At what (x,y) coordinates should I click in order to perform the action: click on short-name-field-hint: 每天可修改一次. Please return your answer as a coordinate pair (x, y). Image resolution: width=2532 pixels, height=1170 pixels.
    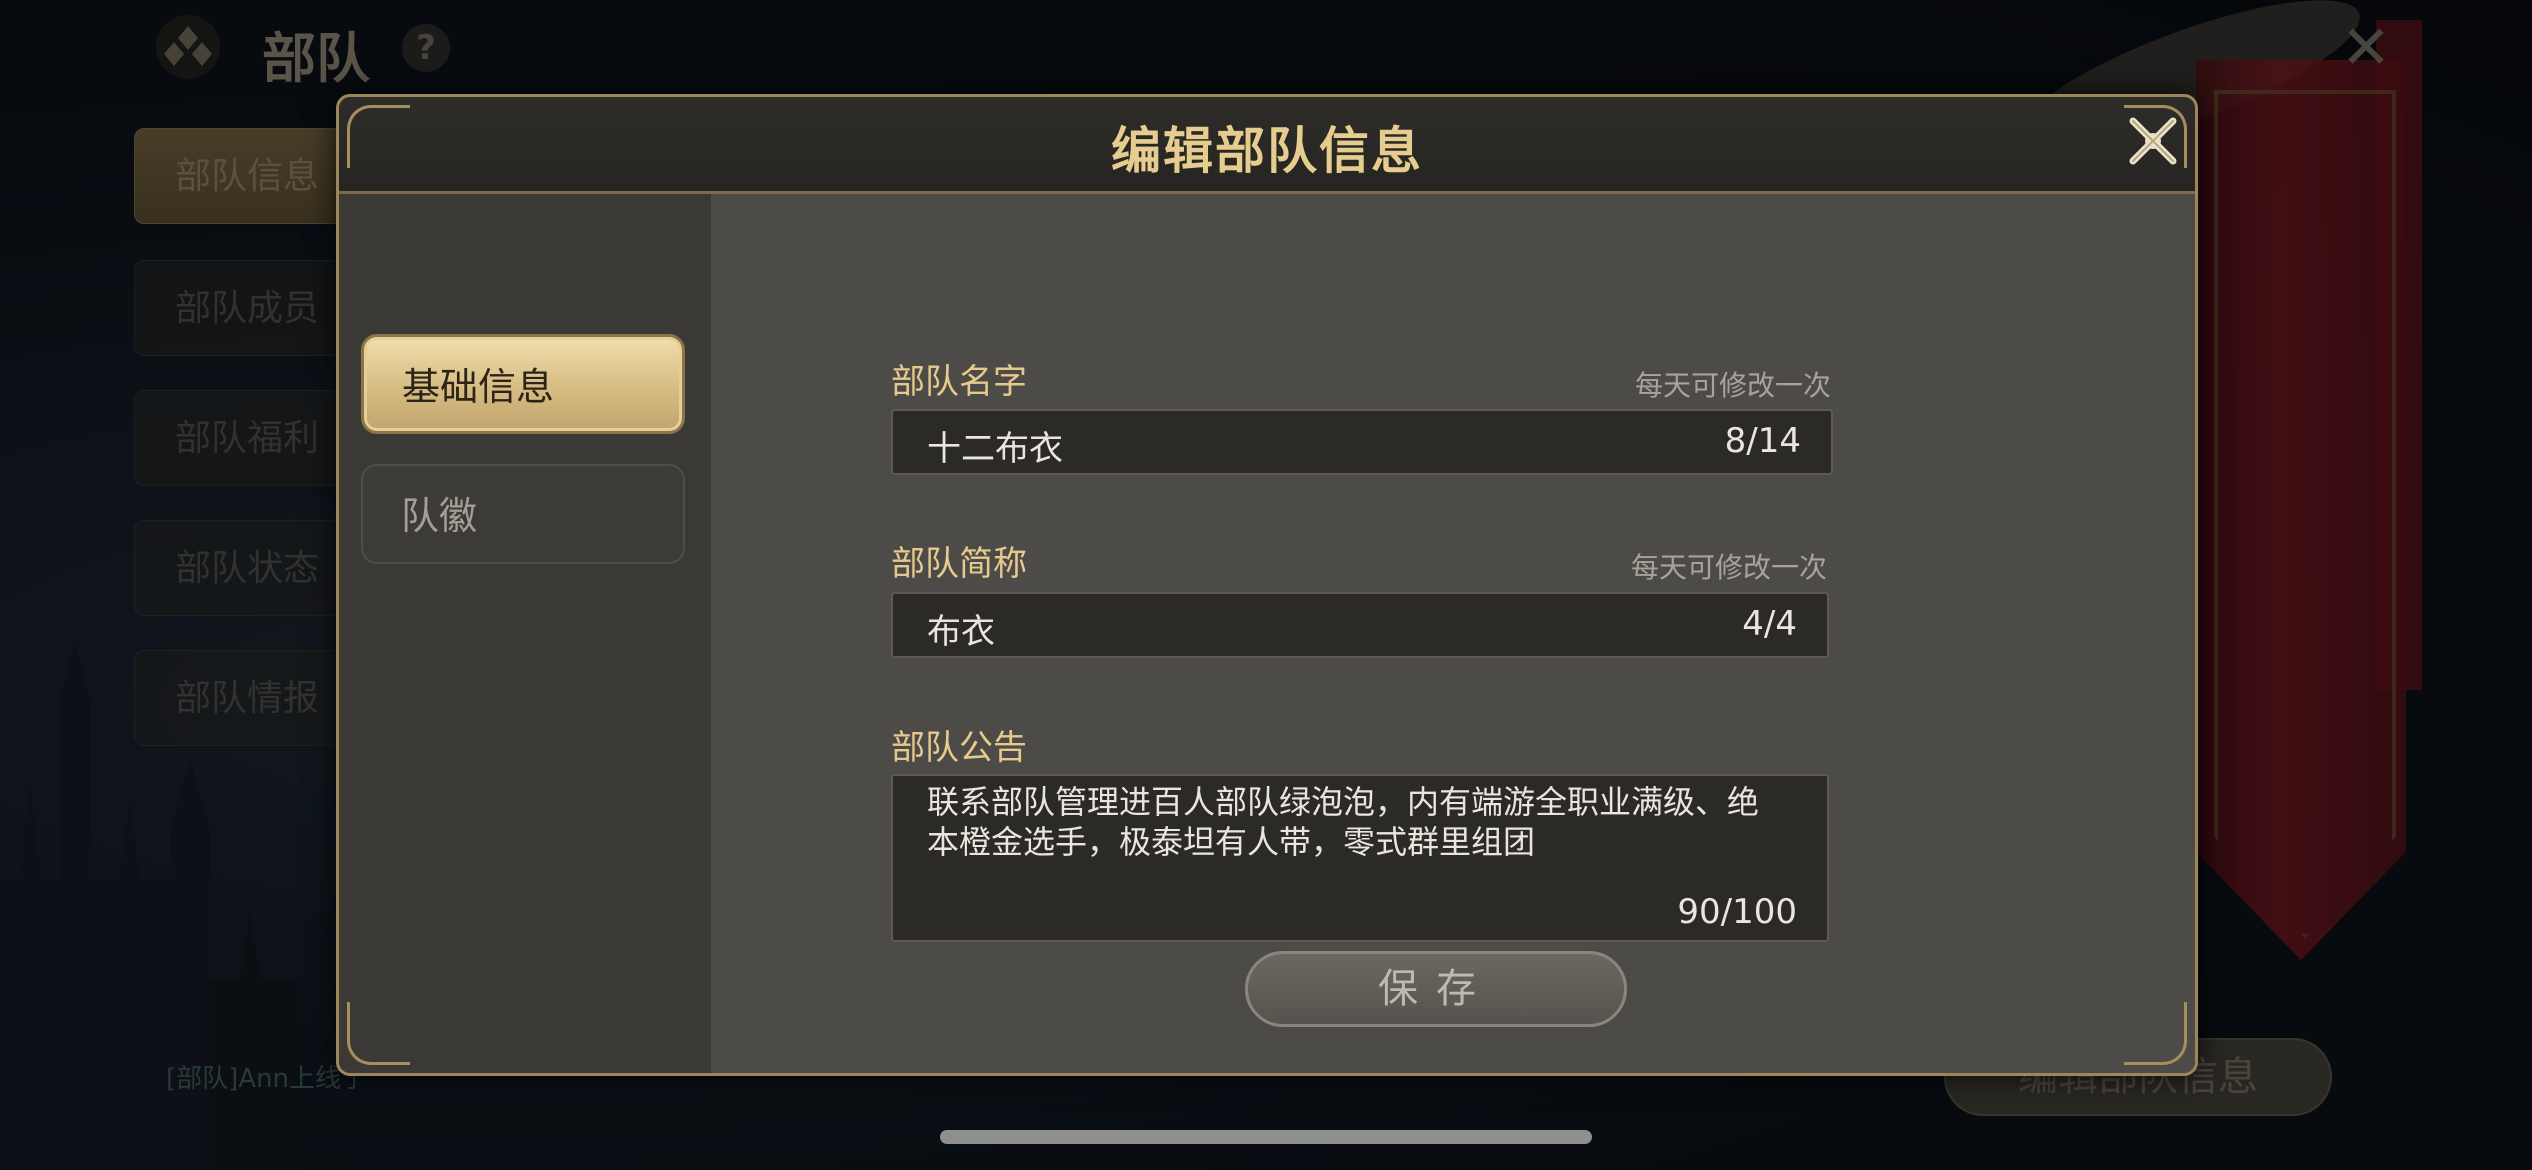
    Looking at the image, I should click on (1728, 567).